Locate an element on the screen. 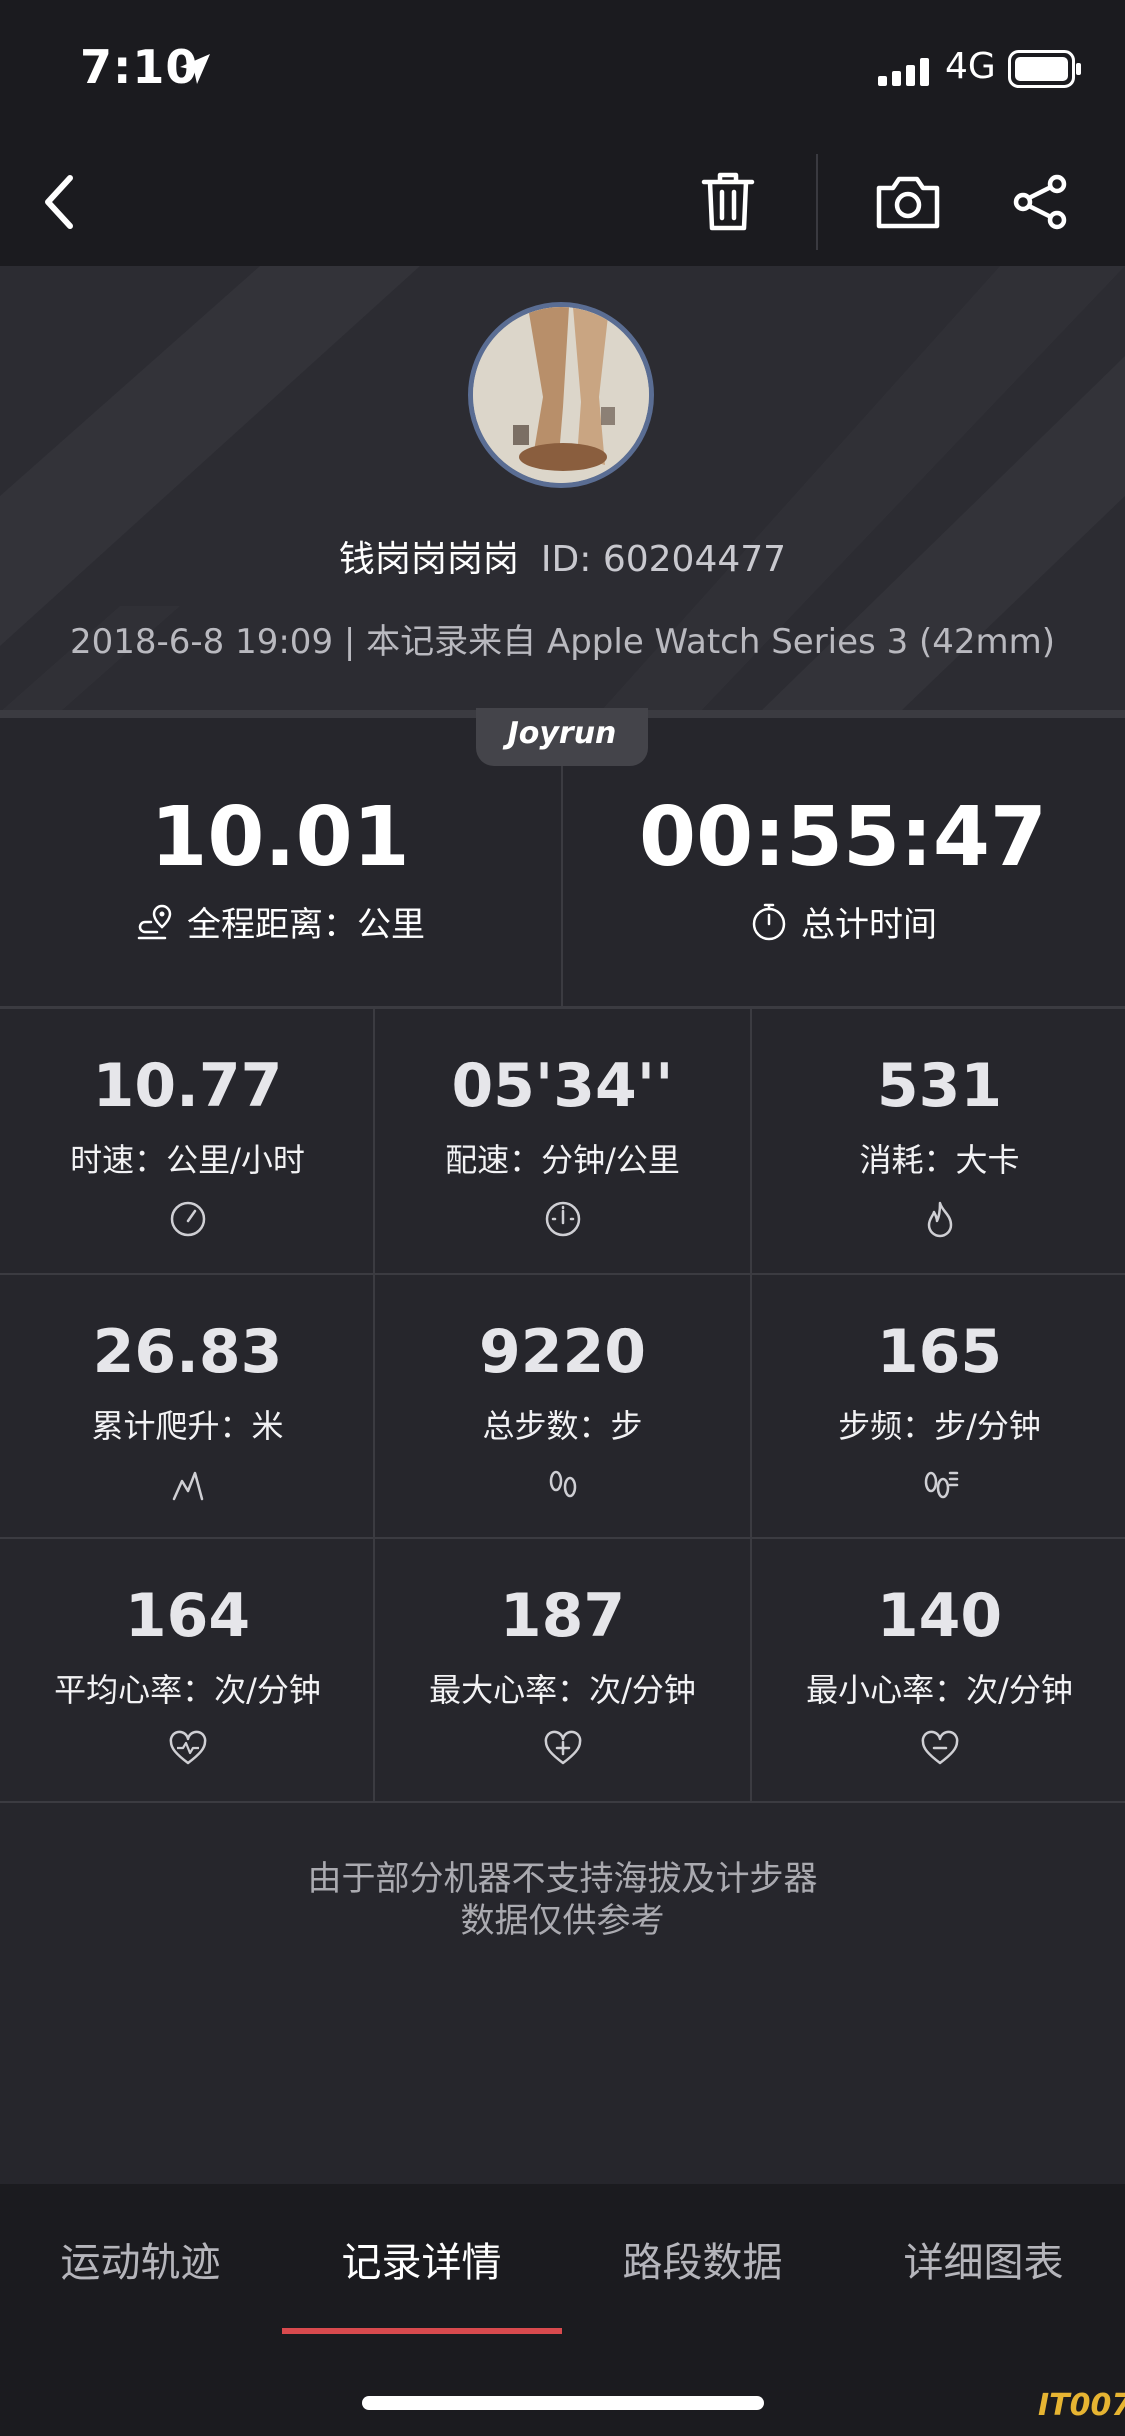  tab-record-details: 记录详情 is located at coordinates (421, 2259).